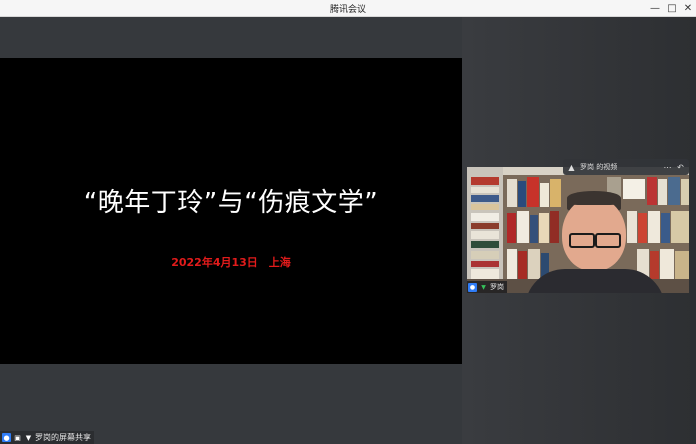 The image size is (696, 444). What do you see at coordinates (667, 167) in the screenshot?
I see `more-icon: ⋯` at bounding box center [667, 167].